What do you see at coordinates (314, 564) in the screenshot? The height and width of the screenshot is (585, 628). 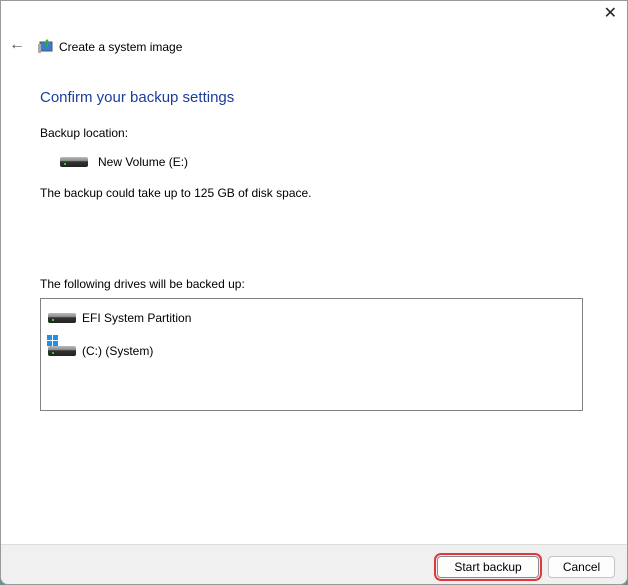 I see `footer: Start backup Cancel` at bounding box center [314, 564].